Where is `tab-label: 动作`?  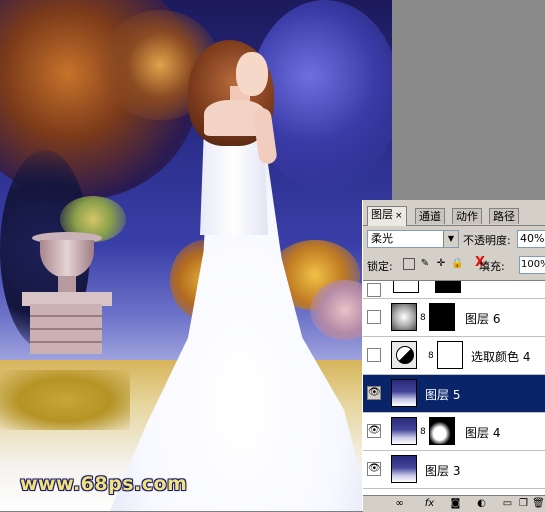
tab-label: 动作 is located at coordinates (467, 216).